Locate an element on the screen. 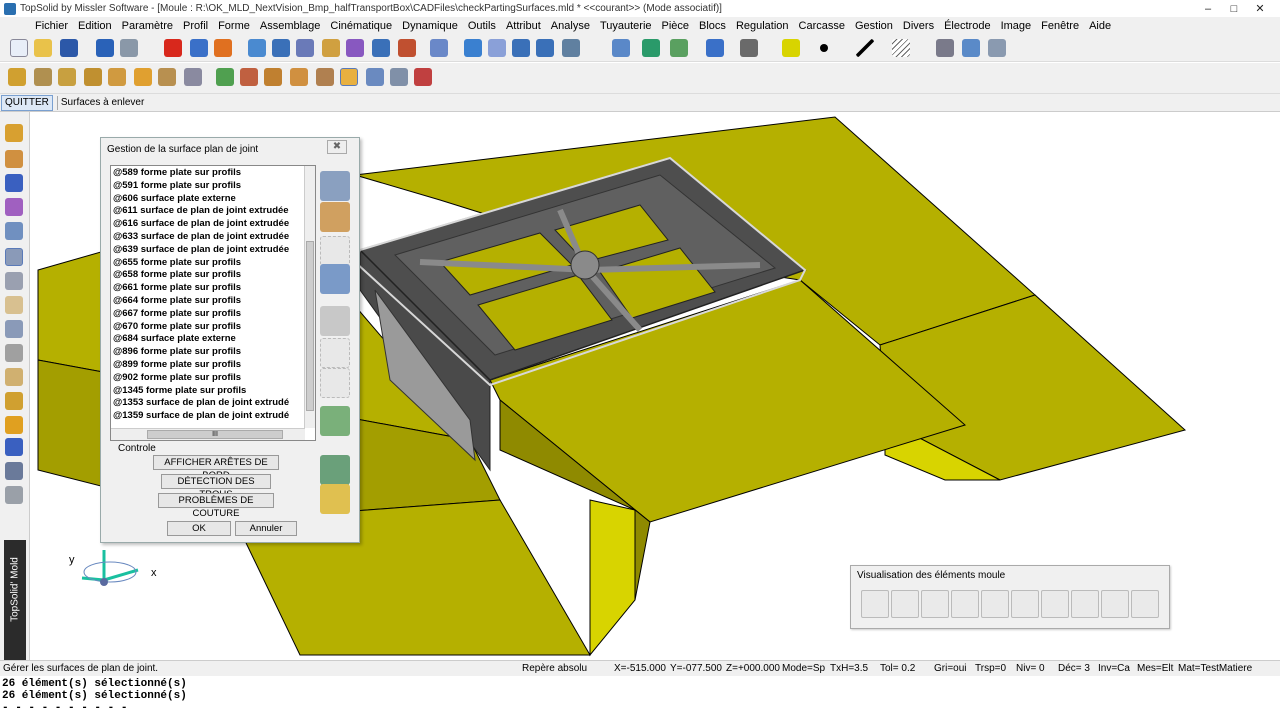 The image size is (1280, 720). pin-icon is located at coordinates (14, 353).